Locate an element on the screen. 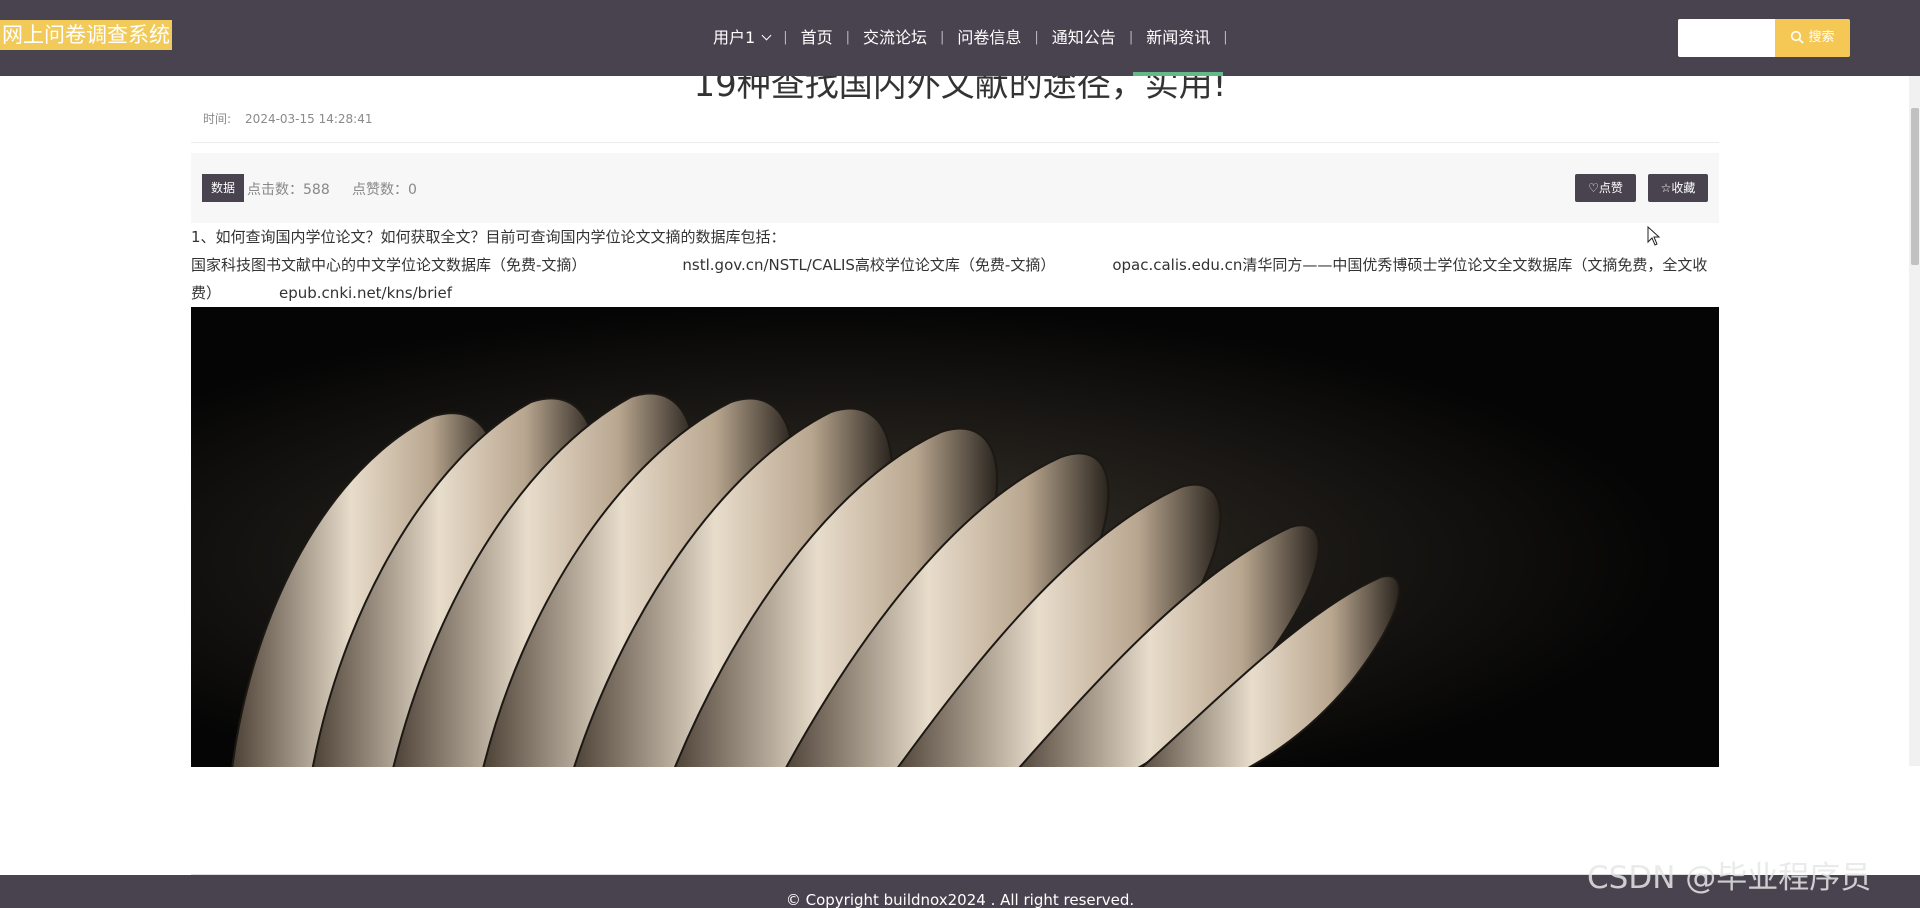 Image resolution: width=1920 pixels, height=908 pixels. divider is located at coordinates (955, 142).